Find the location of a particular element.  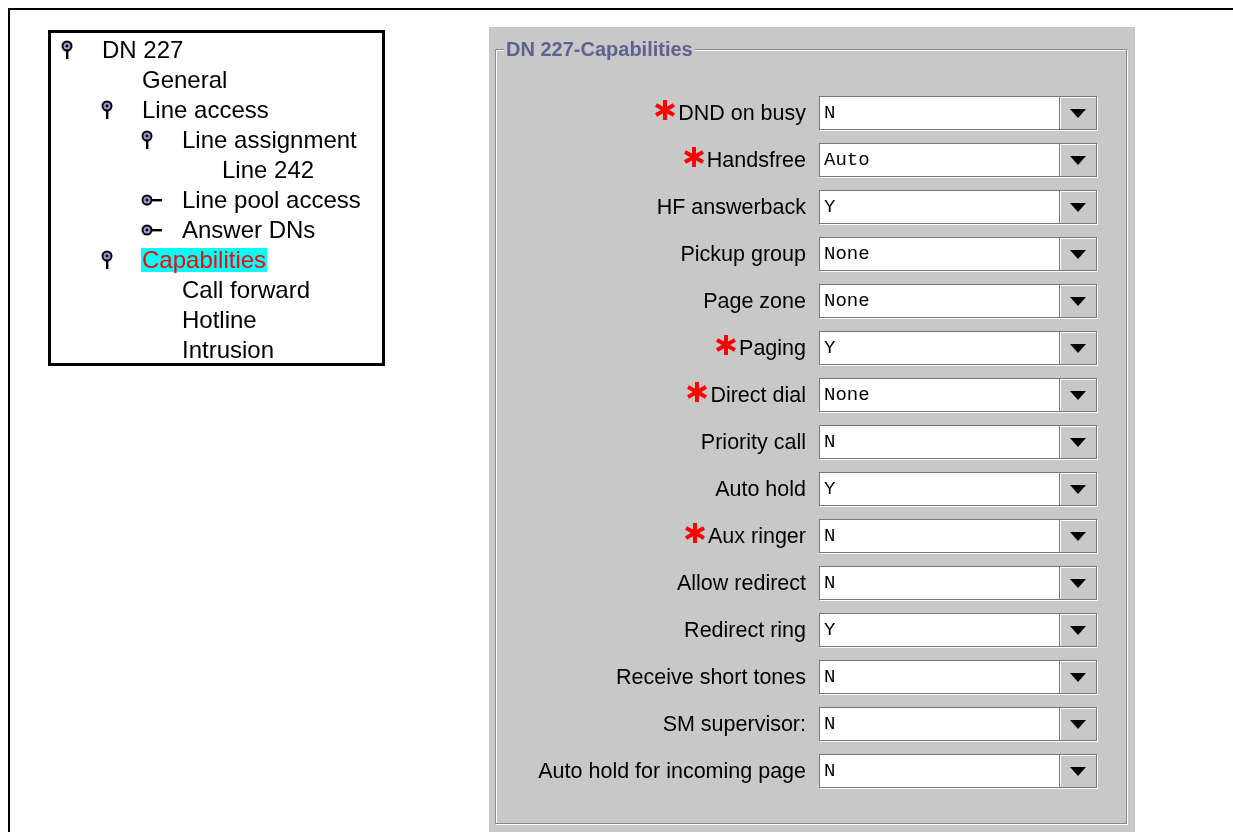

dropdown-field: Auto is located at coordinates (958, 160).